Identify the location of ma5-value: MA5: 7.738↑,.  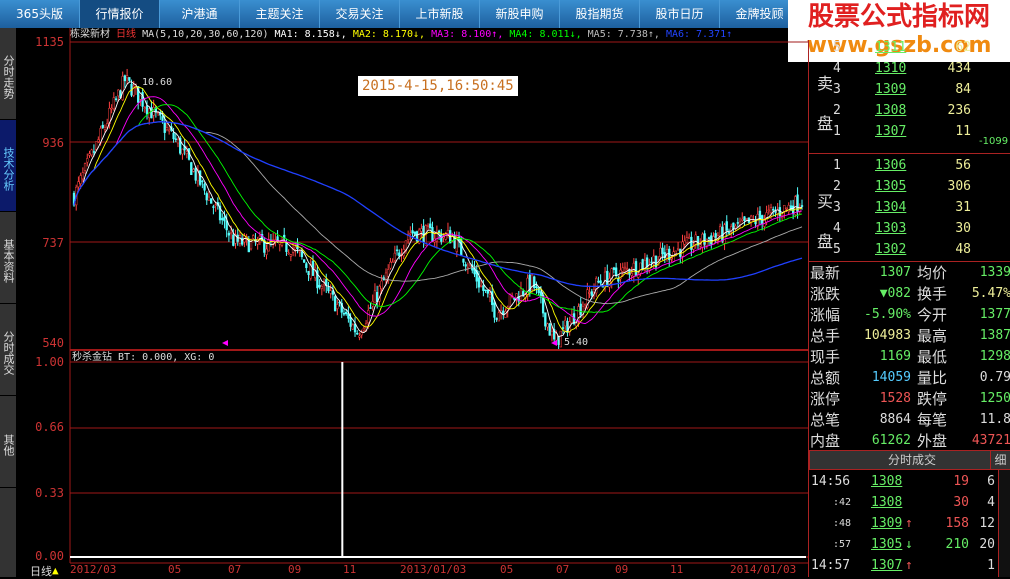
(623, 34).